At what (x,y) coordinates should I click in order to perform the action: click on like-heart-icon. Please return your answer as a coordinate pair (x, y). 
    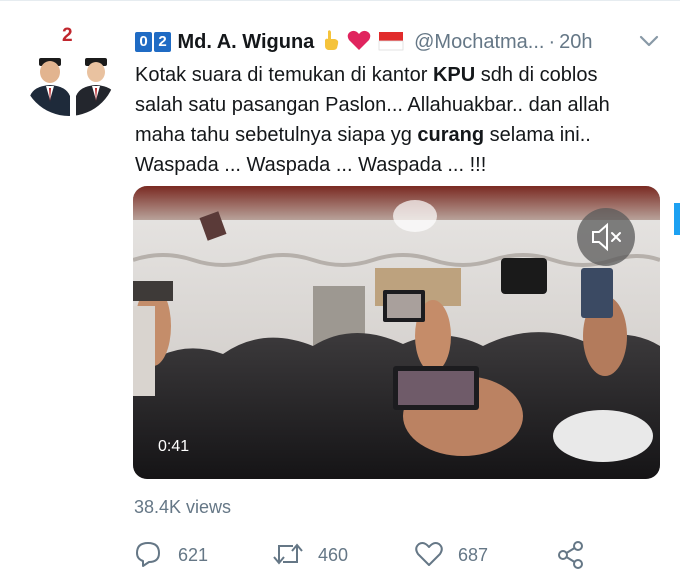
    Looking at the image, I should click on (429, 554).